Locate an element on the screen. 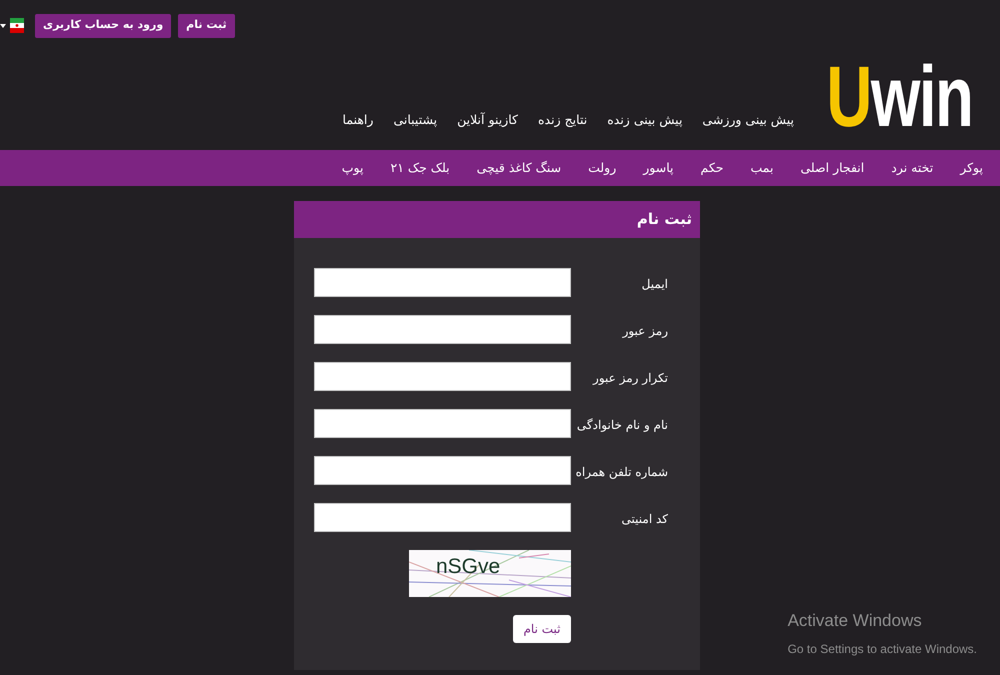 The height and width of the screenshot is (675, 1000). field-label: تکرار رمز عبور is located at coordinates (630, 377).